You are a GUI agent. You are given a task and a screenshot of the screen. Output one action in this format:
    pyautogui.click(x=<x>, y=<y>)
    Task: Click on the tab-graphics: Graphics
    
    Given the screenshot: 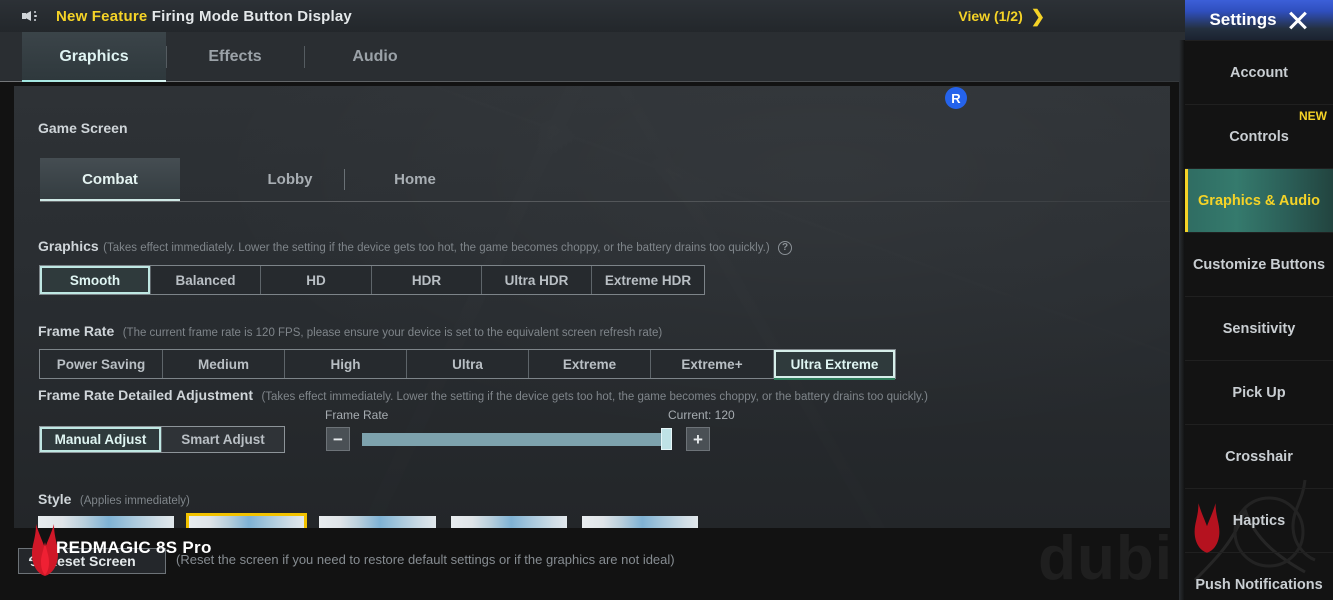 What is the action you would take?
    pyautogui.click(x=94, y=57)
    